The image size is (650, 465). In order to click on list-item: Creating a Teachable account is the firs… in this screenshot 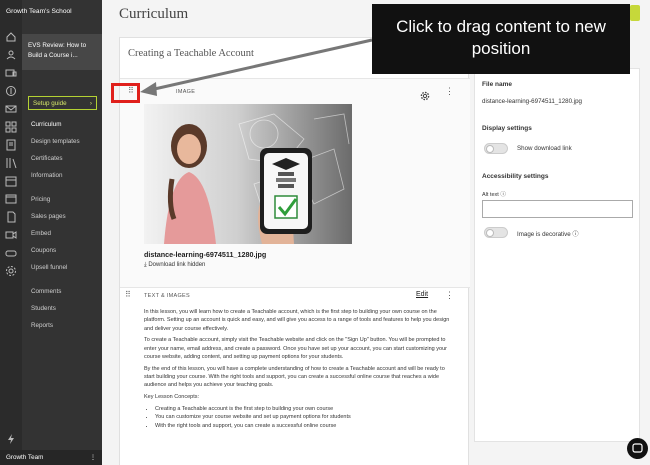, I will do `click(304, 409)`.